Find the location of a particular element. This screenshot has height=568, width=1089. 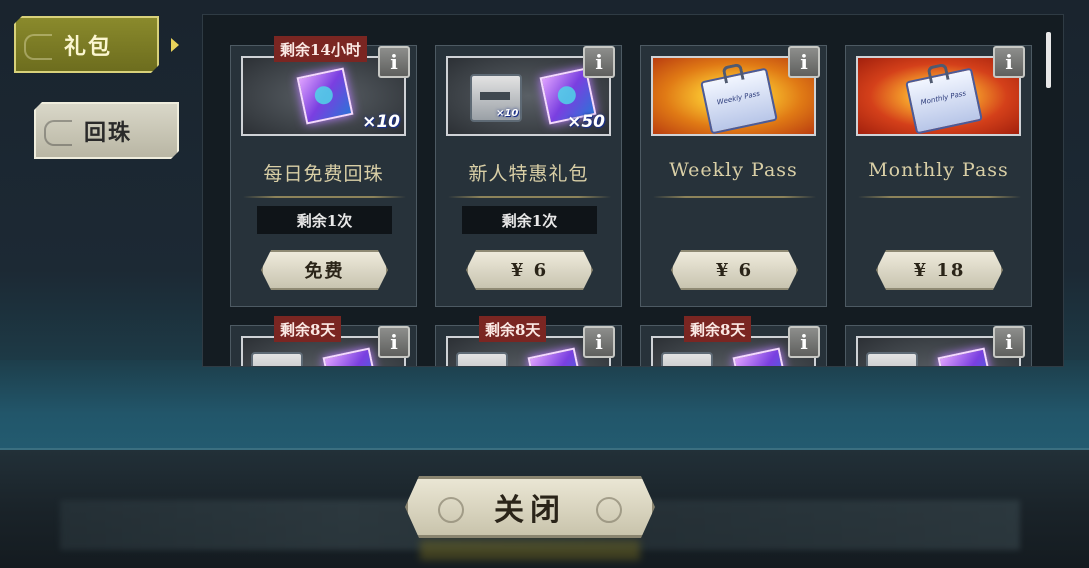

tab-label: 回珠 is located at coordinates (108, 132).